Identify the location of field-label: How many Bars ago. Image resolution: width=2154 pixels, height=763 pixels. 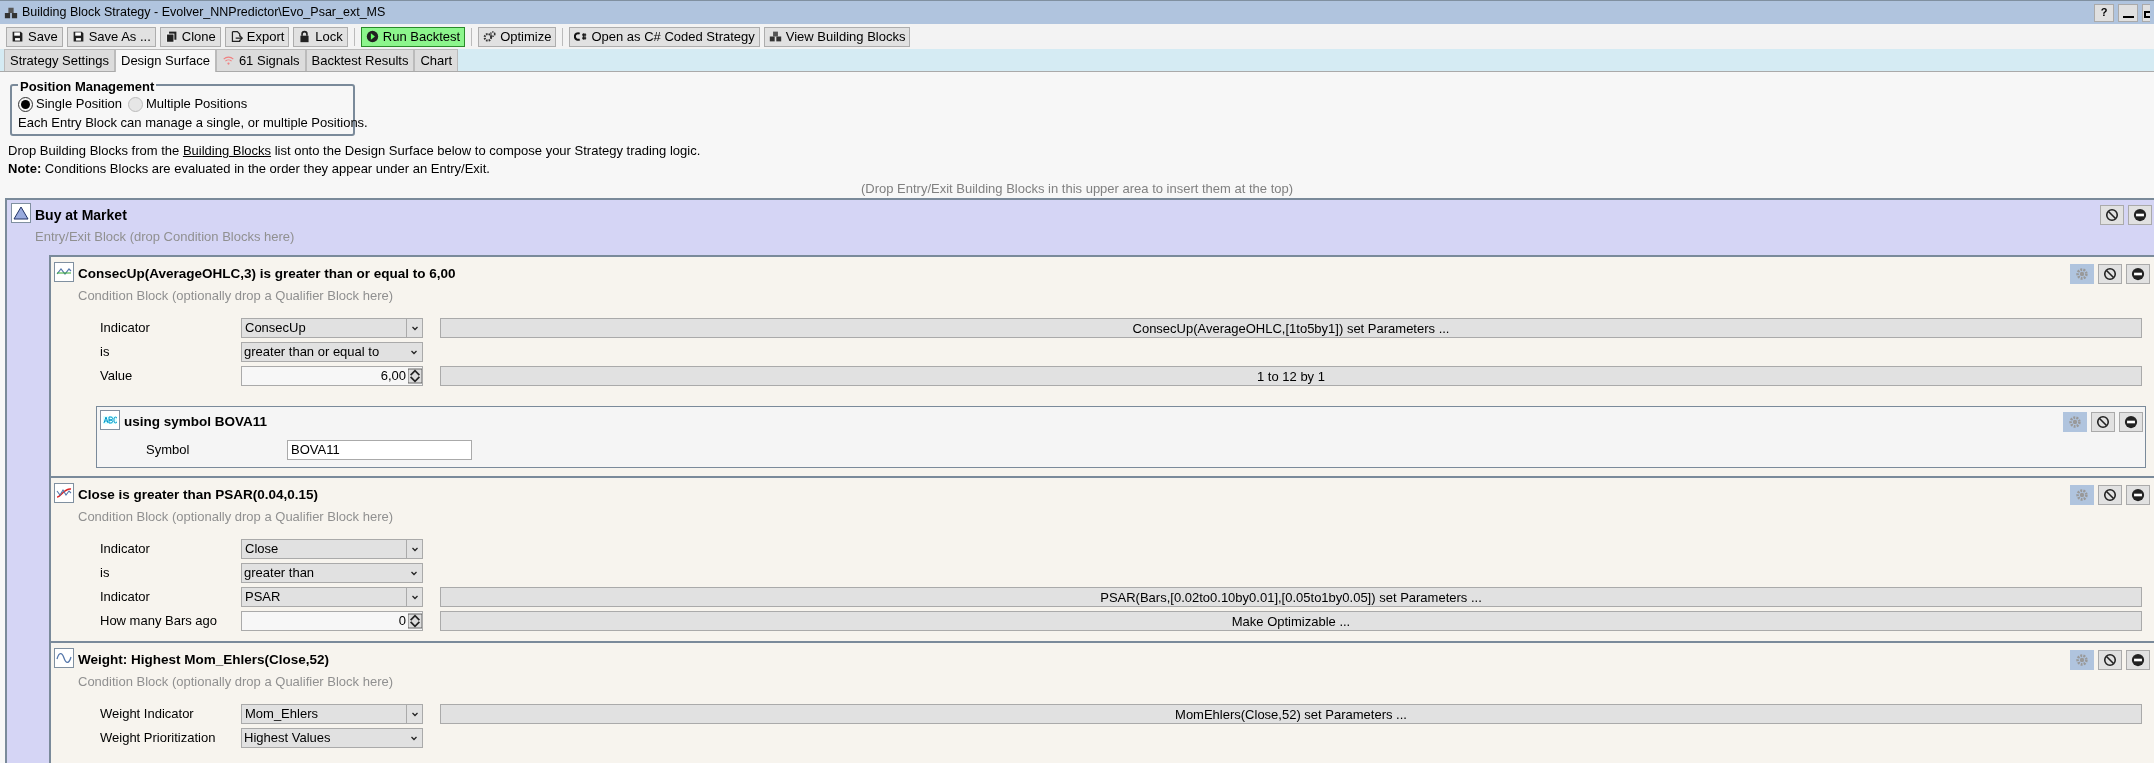
(159, 621).